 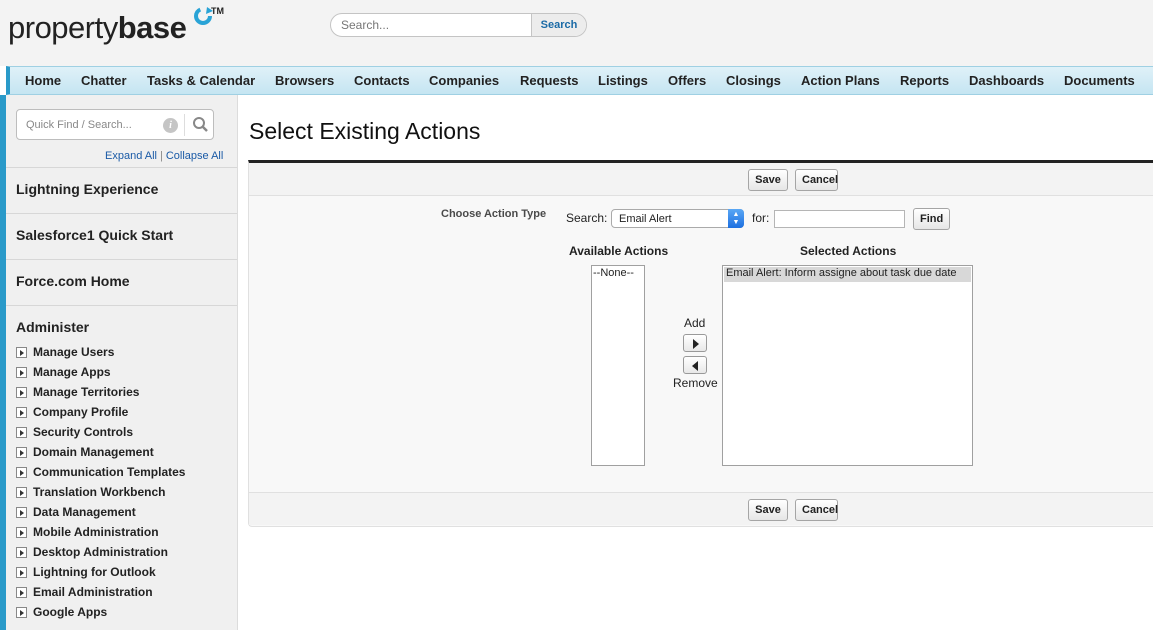 I want to click on sidebar-item-label: Manage Territories, so click(x=86, y=392).